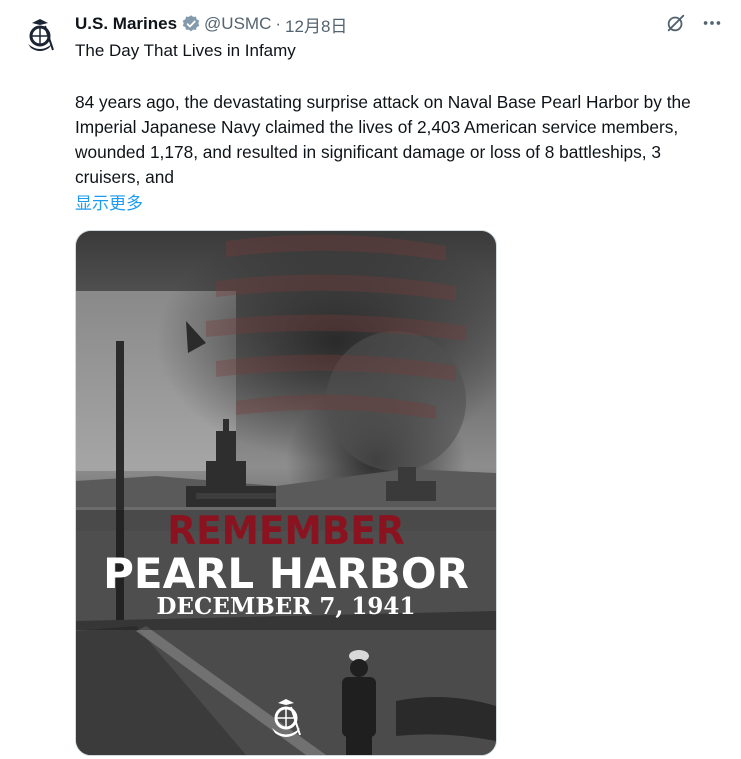  Describe the element at coordinates (694, 23) in the screenshot. I see `post-top-actions` at that location.